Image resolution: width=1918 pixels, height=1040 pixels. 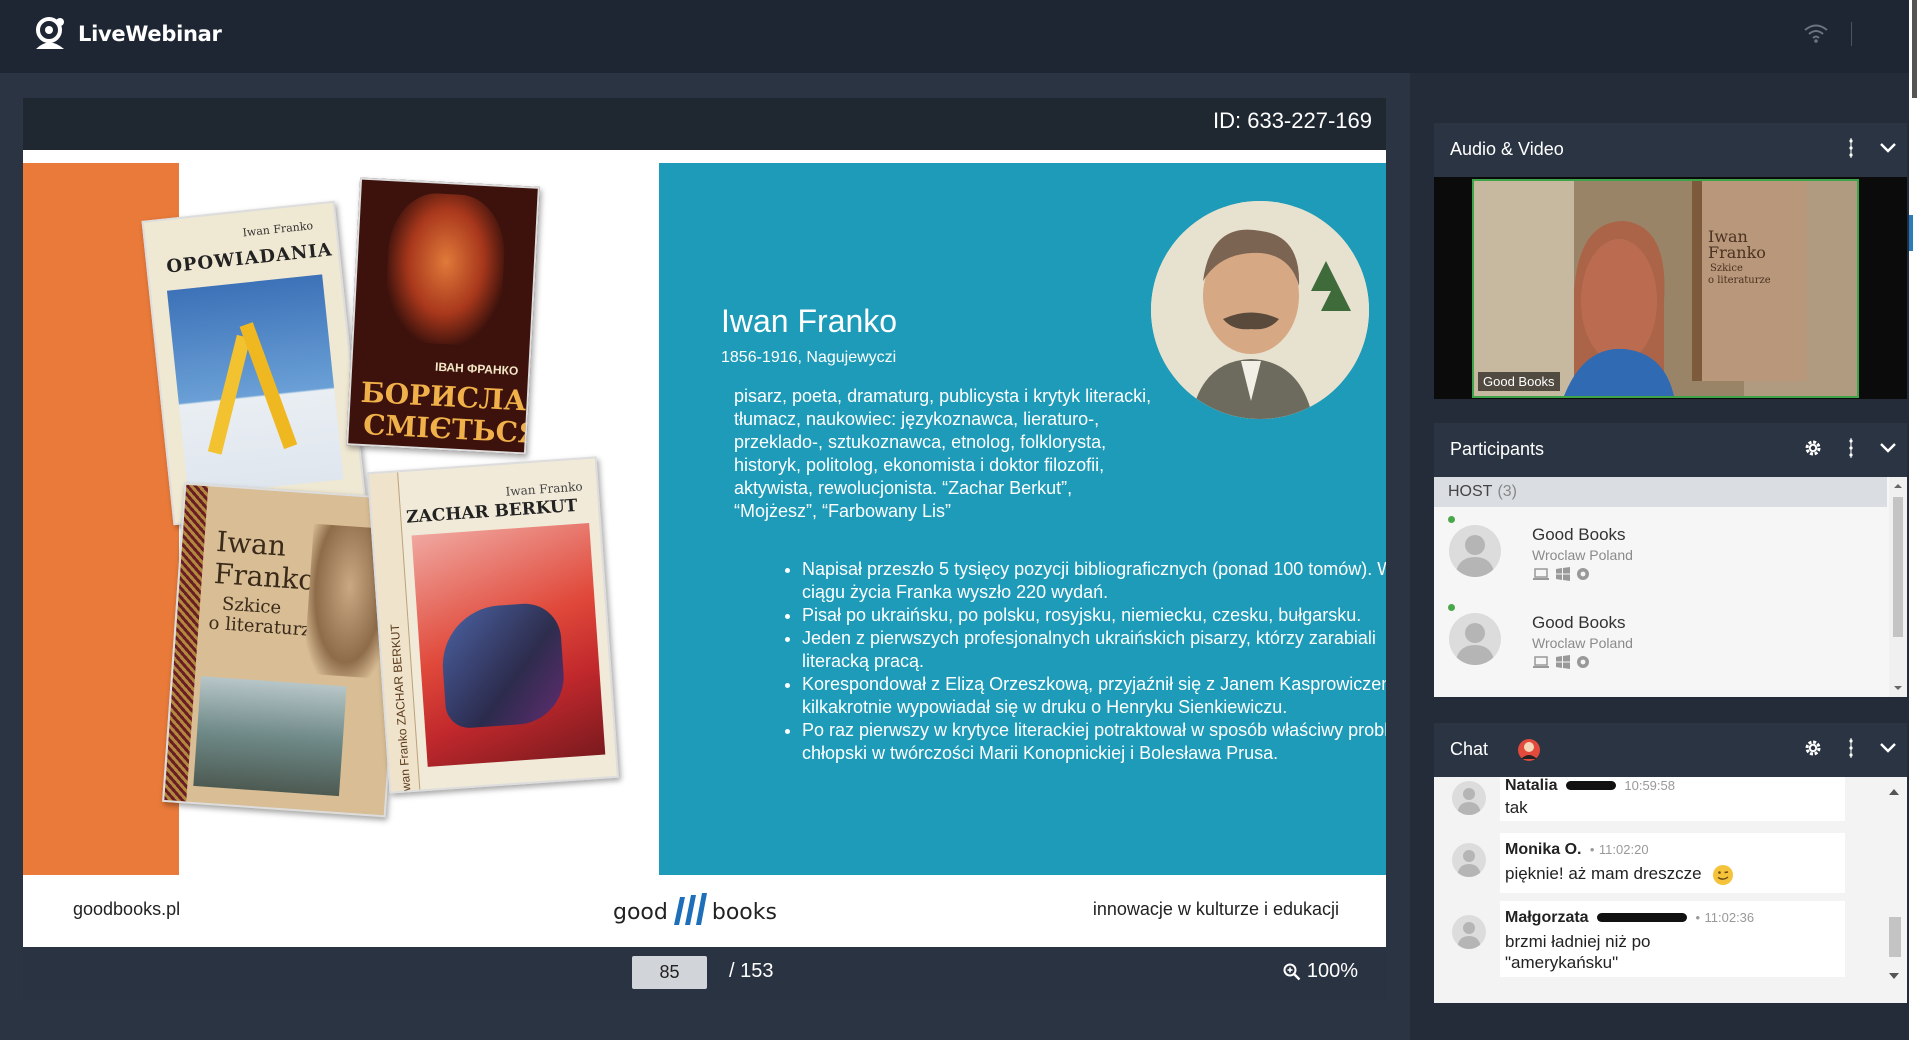 I want to click on wink-emoji-icon, so click(x=1723, y=874).